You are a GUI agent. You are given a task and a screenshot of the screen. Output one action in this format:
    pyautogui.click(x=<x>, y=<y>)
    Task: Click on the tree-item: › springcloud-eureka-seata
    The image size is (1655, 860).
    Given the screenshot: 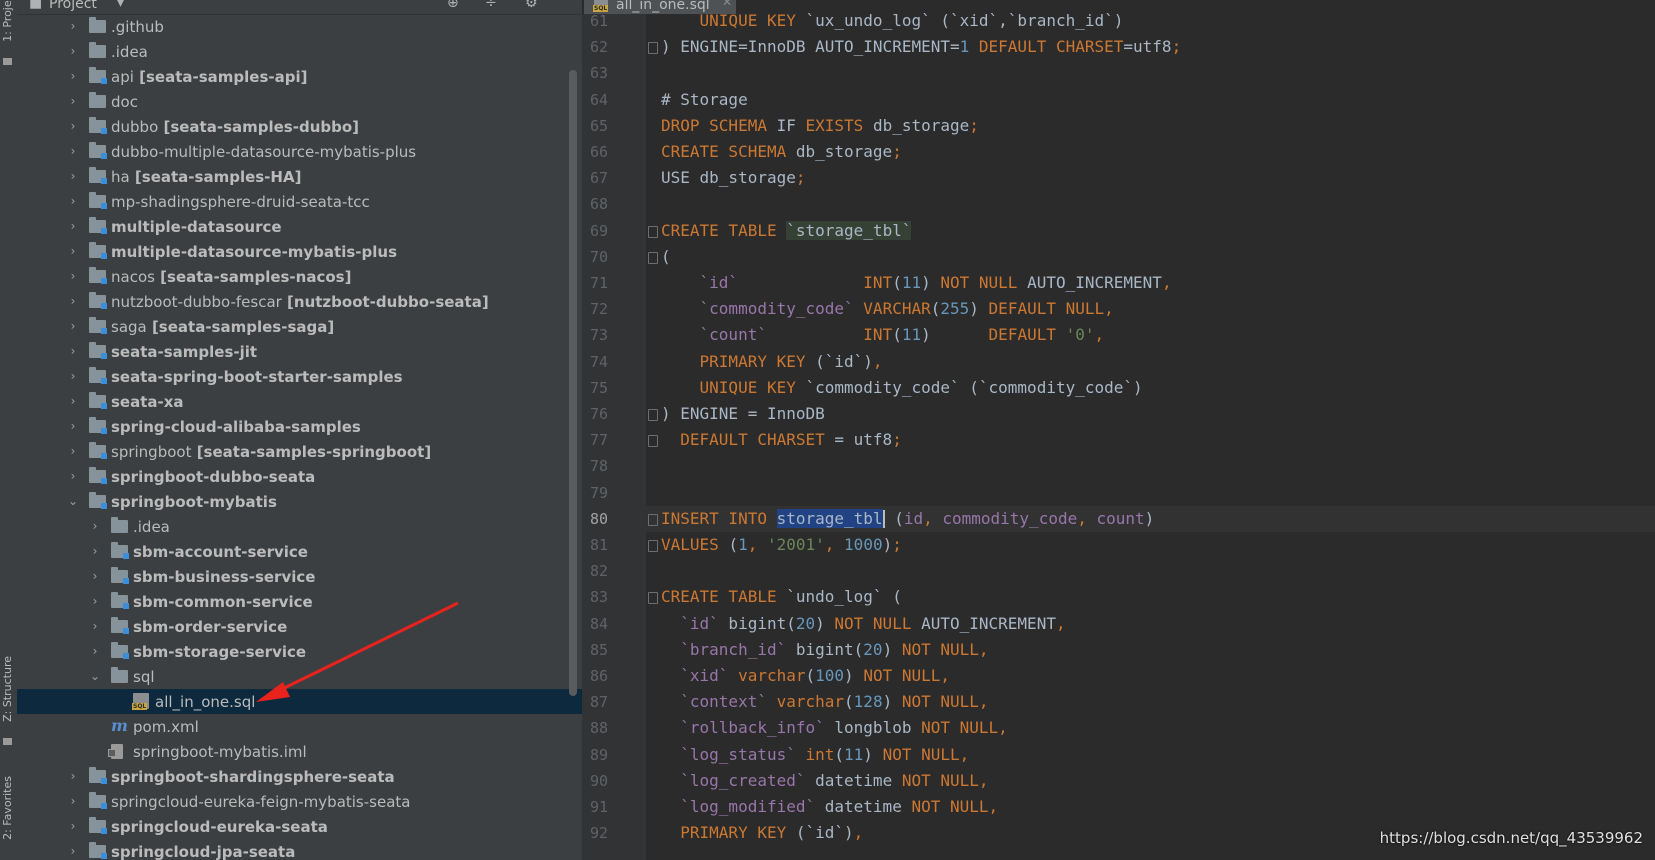 What is the action you would take?
    pyautogui.click(x=299, y=826)
    